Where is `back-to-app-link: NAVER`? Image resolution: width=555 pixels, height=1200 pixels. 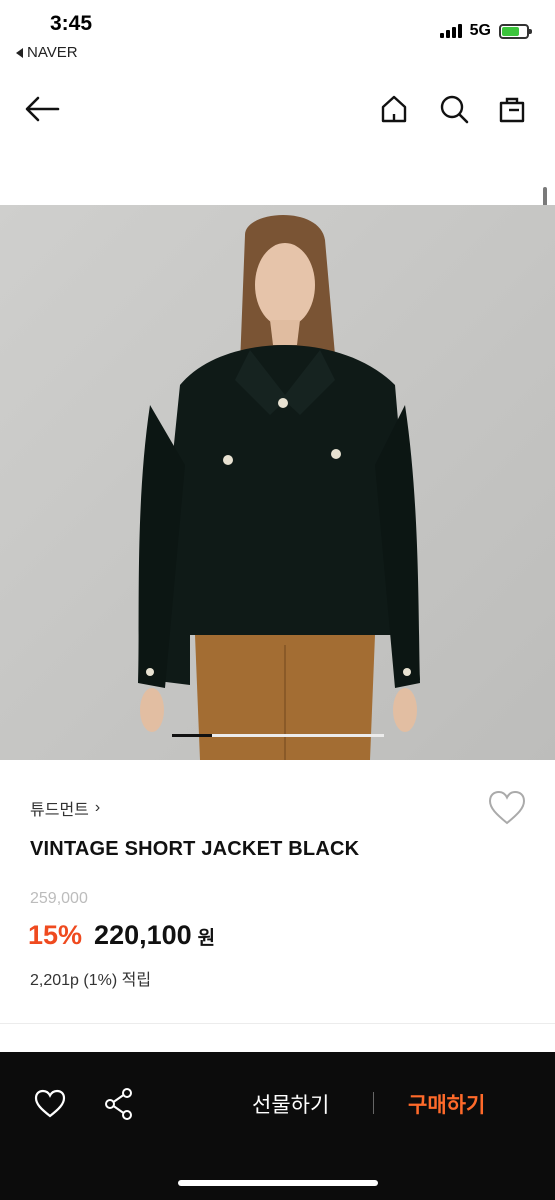
back-to-app-link: NAVER is located at coordinates (47, 52).